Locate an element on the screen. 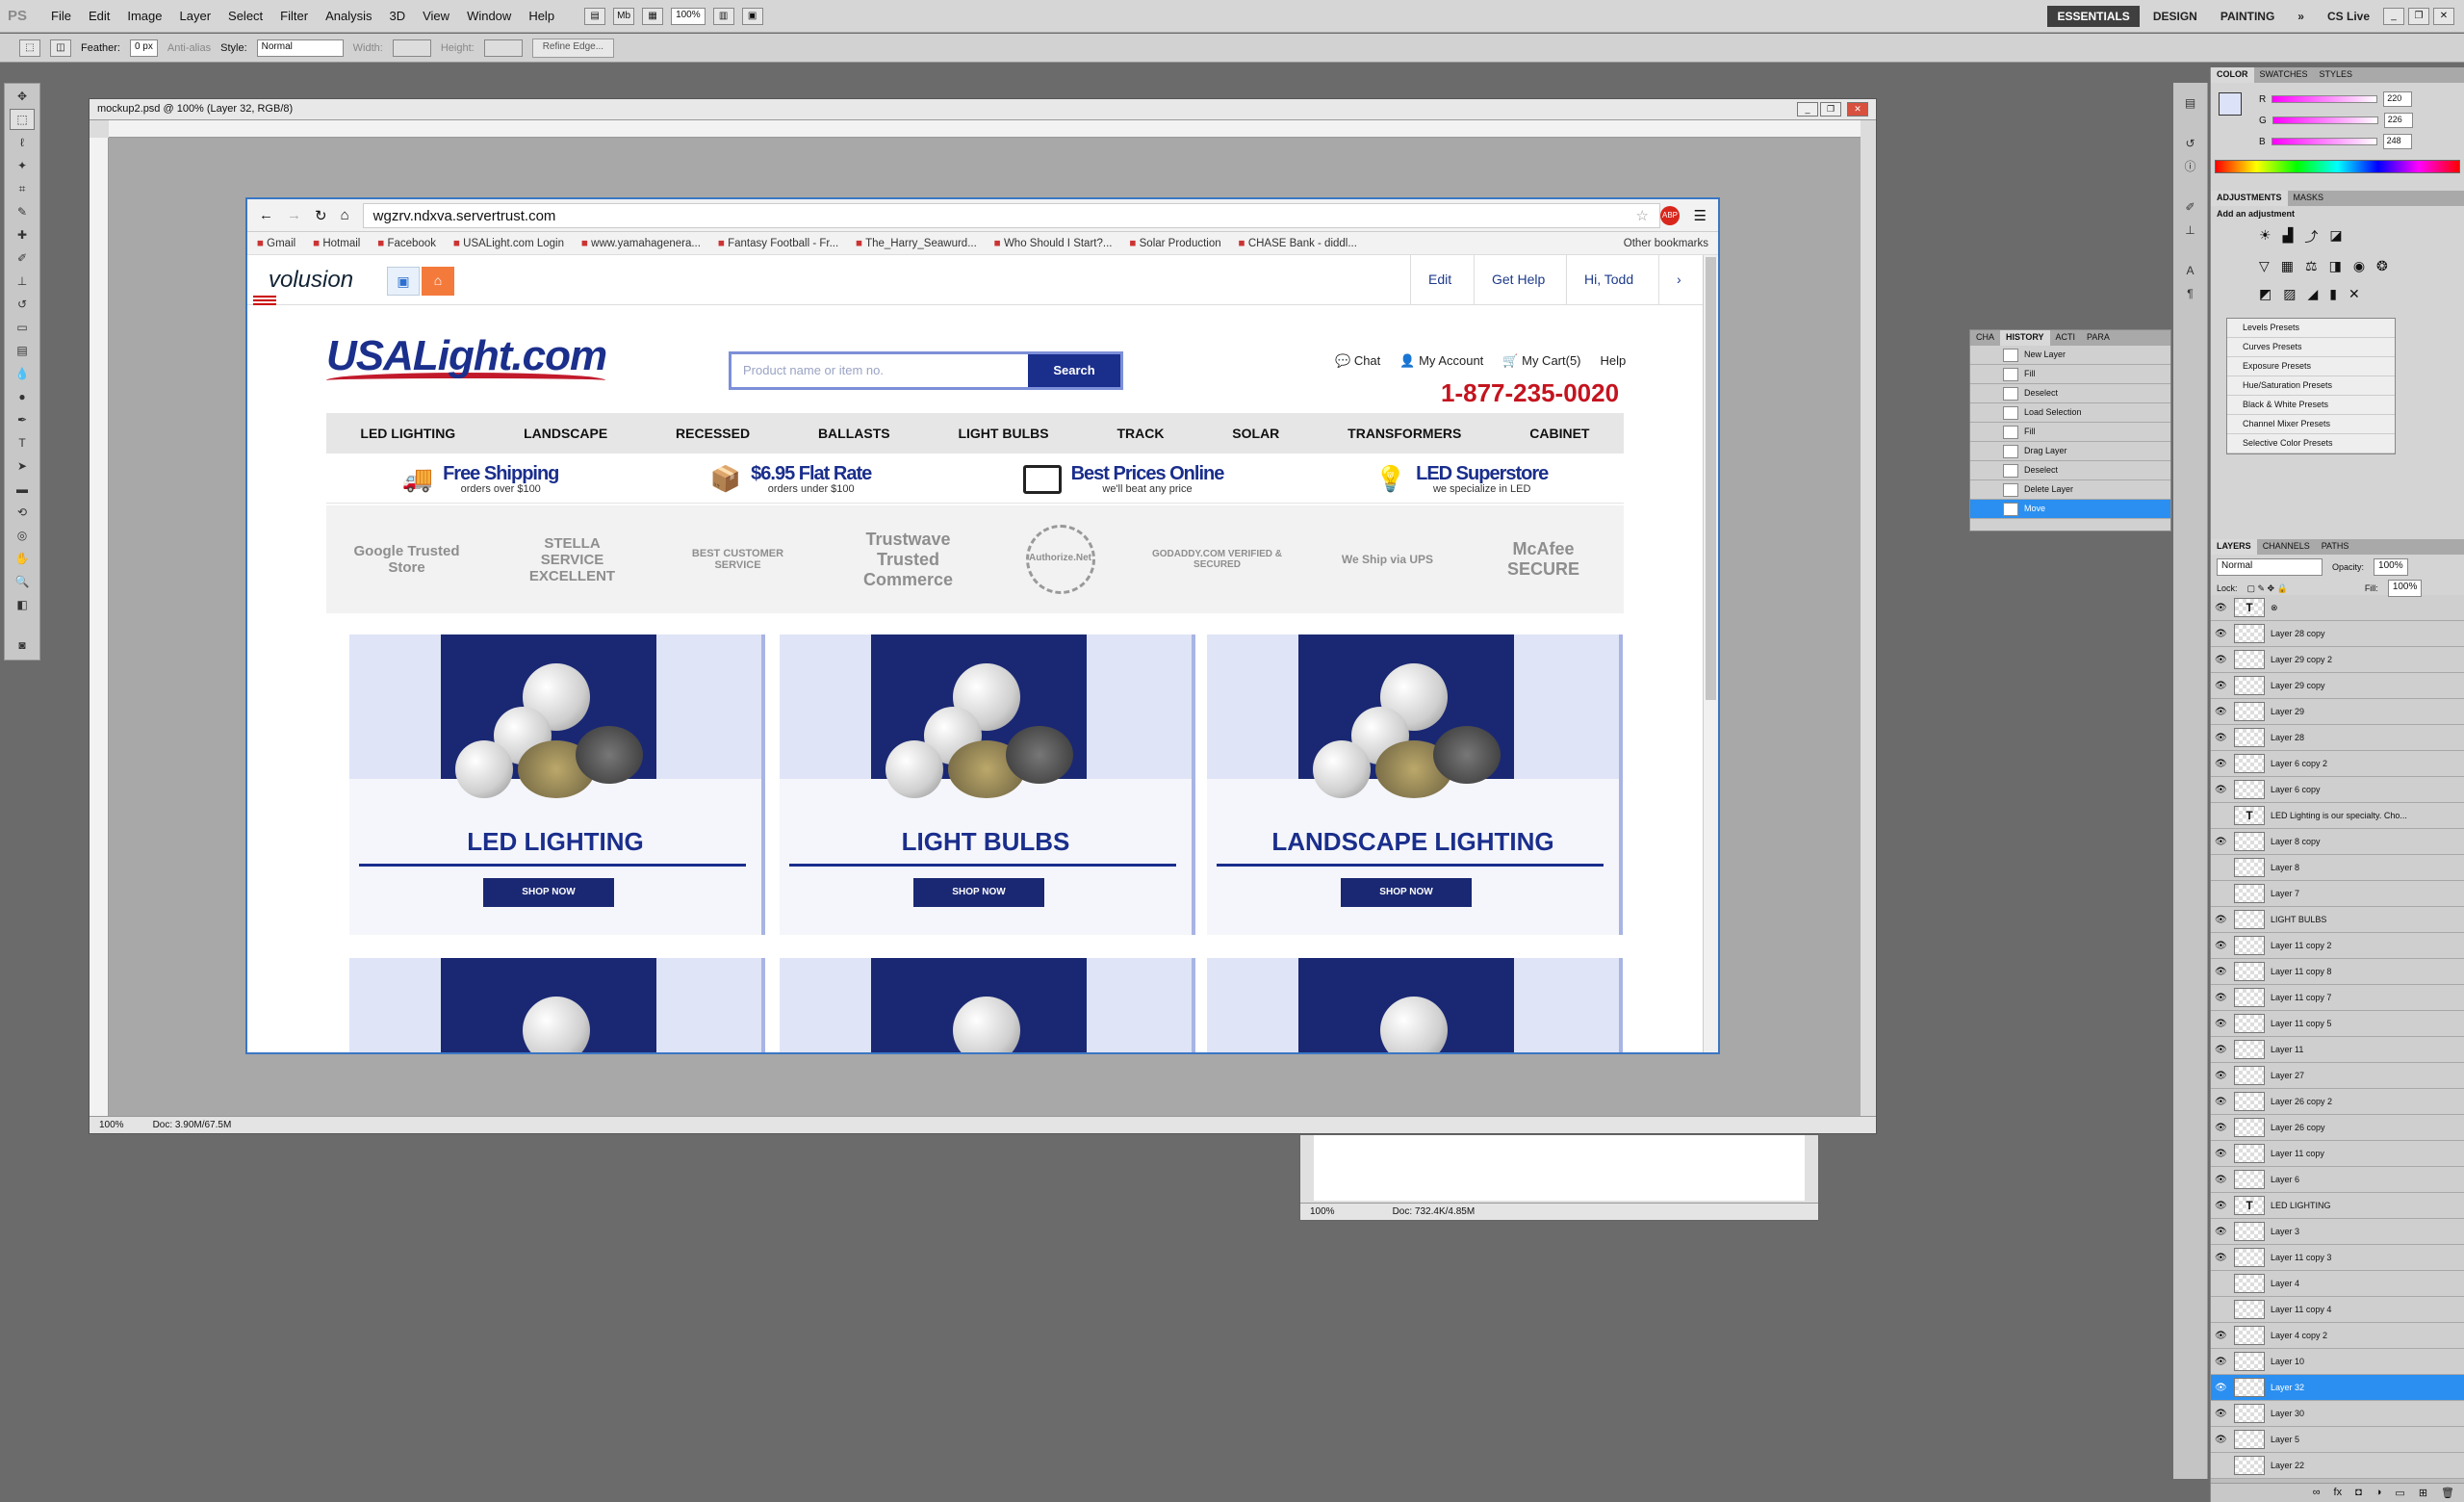 This screenshot has height=1502, width=2464. tab-layers: LAYERS is located at coordinates (2234, 547).